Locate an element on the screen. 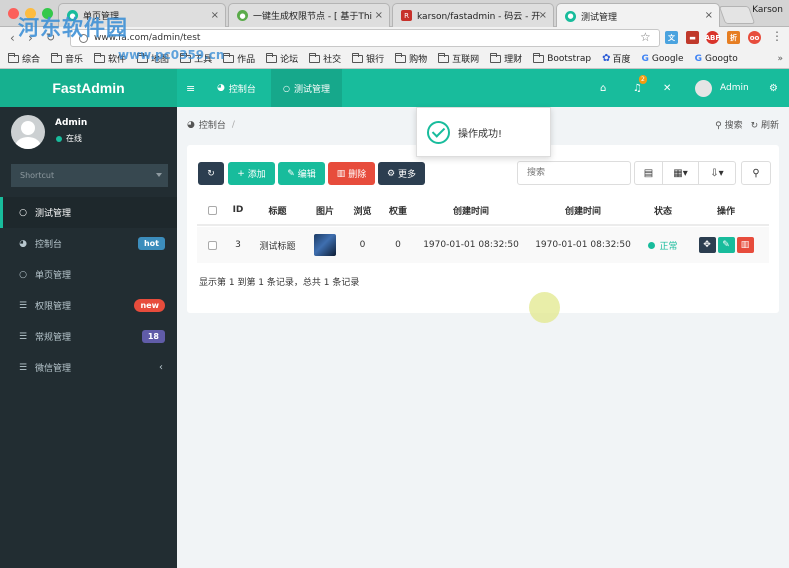 This screenshot has height=568, width=789. breadcrumb-link: 控制台 is located at coordinates (212, 124).